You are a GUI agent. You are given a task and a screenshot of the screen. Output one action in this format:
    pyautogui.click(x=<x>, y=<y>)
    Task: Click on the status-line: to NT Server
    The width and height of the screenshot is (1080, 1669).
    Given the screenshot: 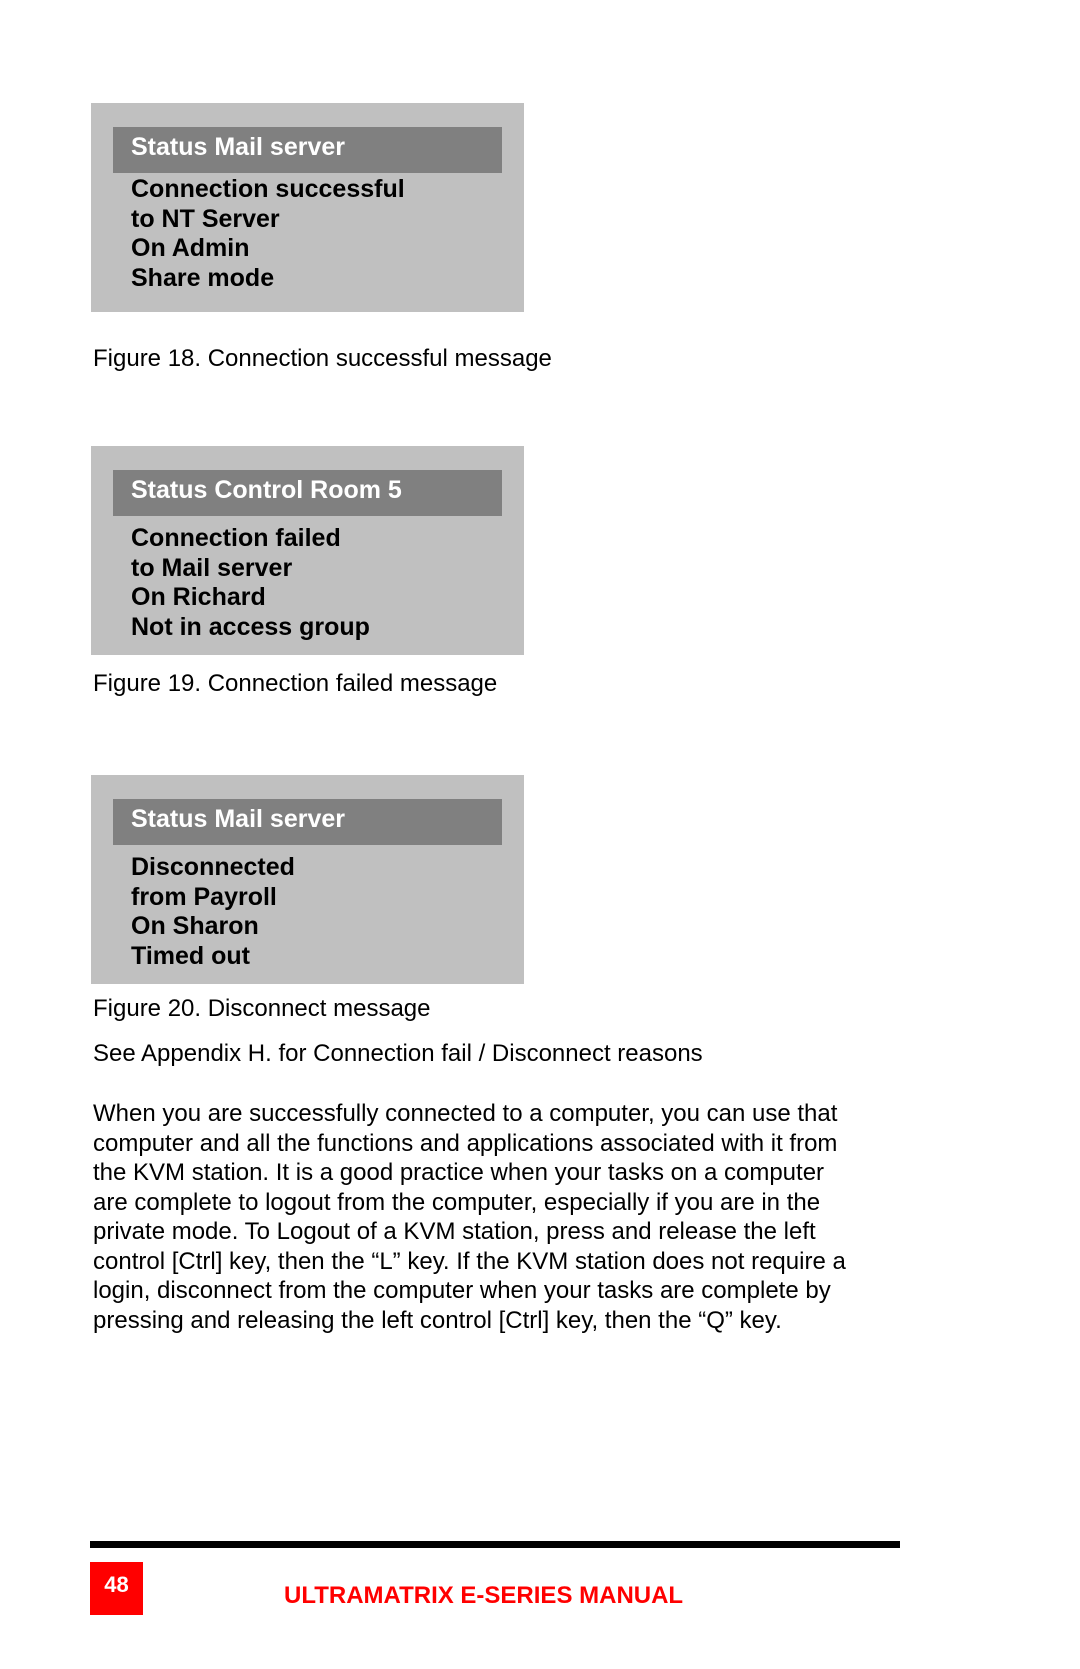 What is the action you would take?
    pyautogui.click(x=205, y=218)
    